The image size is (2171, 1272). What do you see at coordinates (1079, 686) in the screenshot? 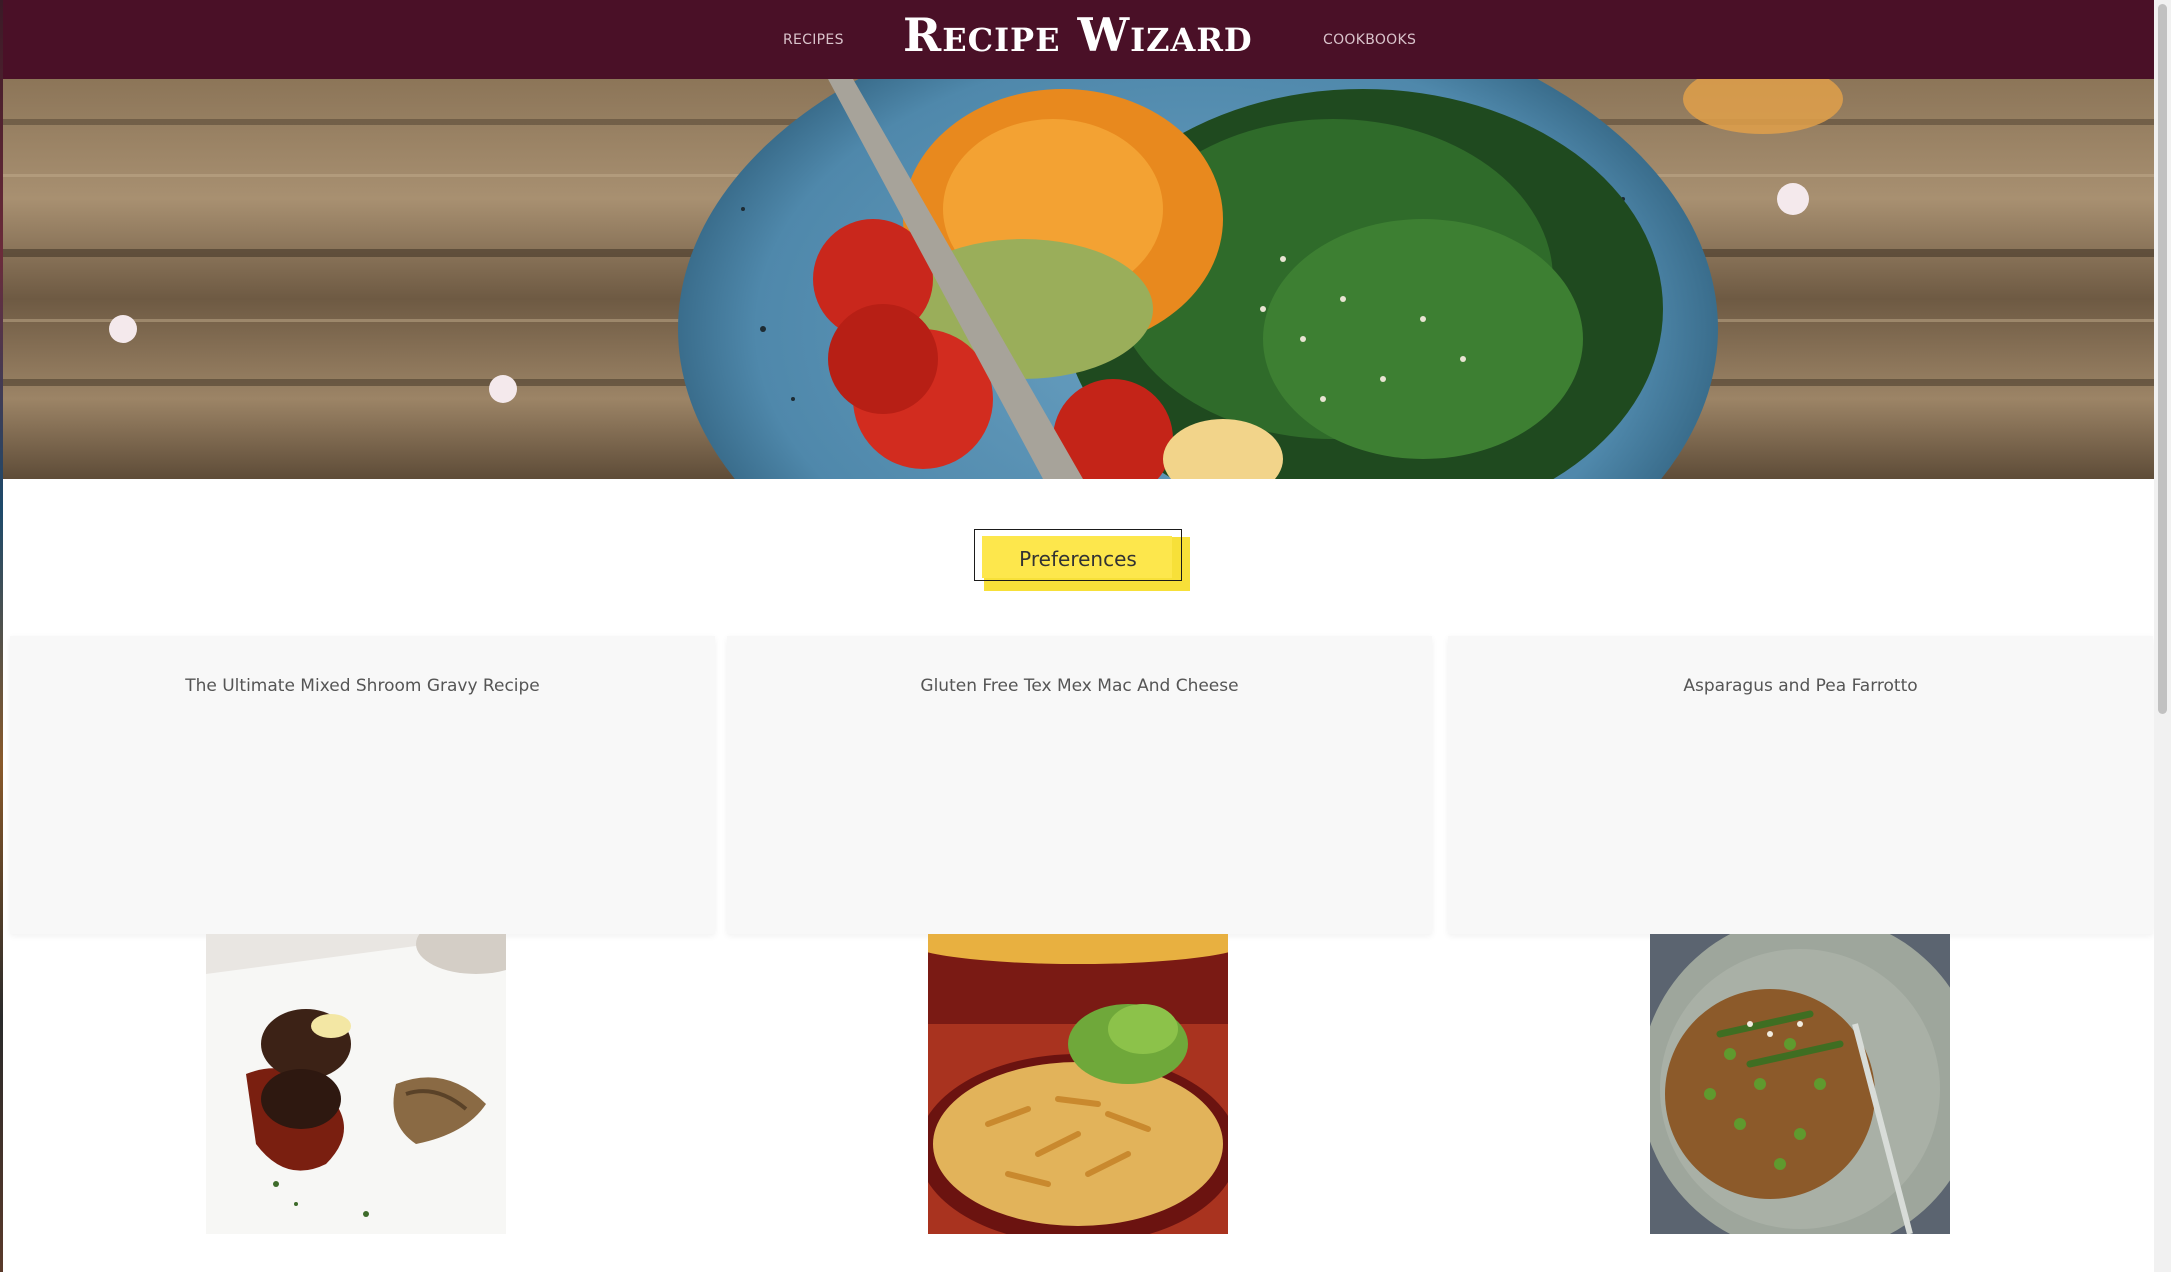
I see `recipe-card-title: Gluten Free Tex Mex Mac And Cheese` at bounding box center [1079, 686].